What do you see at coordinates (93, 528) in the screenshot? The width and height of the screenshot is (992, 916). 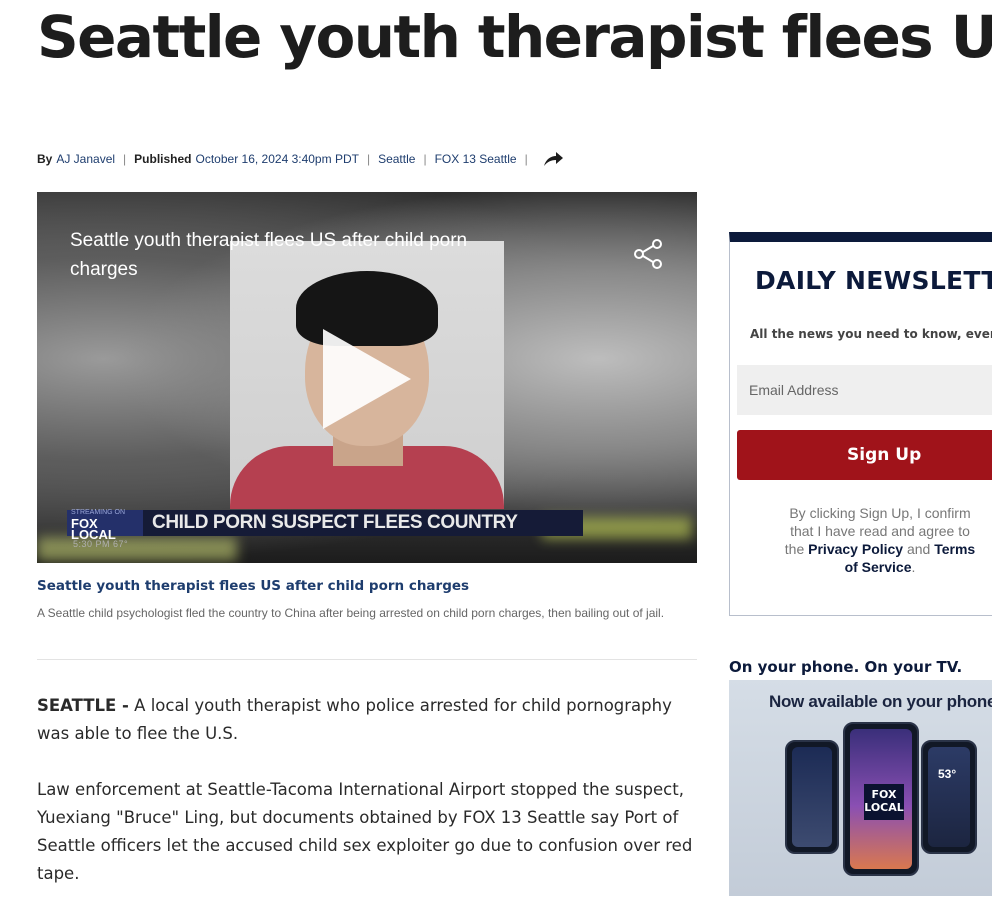 I see `logo-fox-local-text: FOX LOCAL` at bounding box center [93, 528].